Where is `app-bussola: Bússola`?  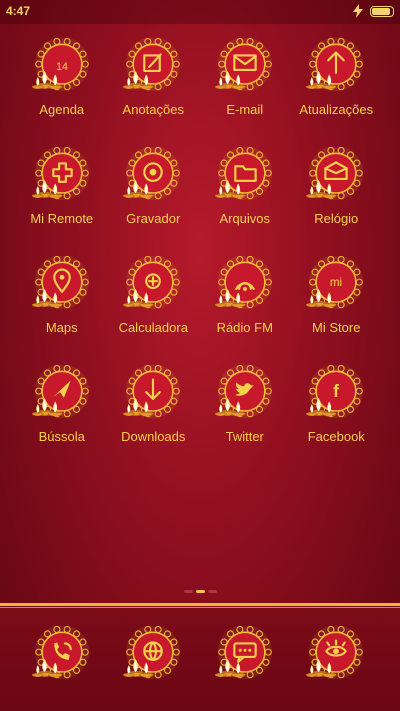
app-bussola: Bússola is located at coordinates (62, 419).